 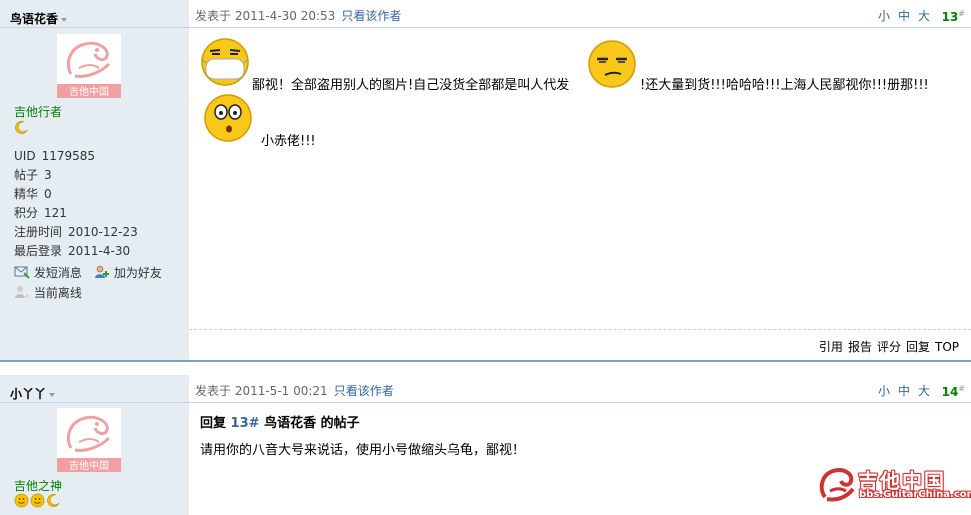 What do you see at coordinates (48, 194) in the screenshot?
I see `info-value: 0` at bounding box center [48, 194].